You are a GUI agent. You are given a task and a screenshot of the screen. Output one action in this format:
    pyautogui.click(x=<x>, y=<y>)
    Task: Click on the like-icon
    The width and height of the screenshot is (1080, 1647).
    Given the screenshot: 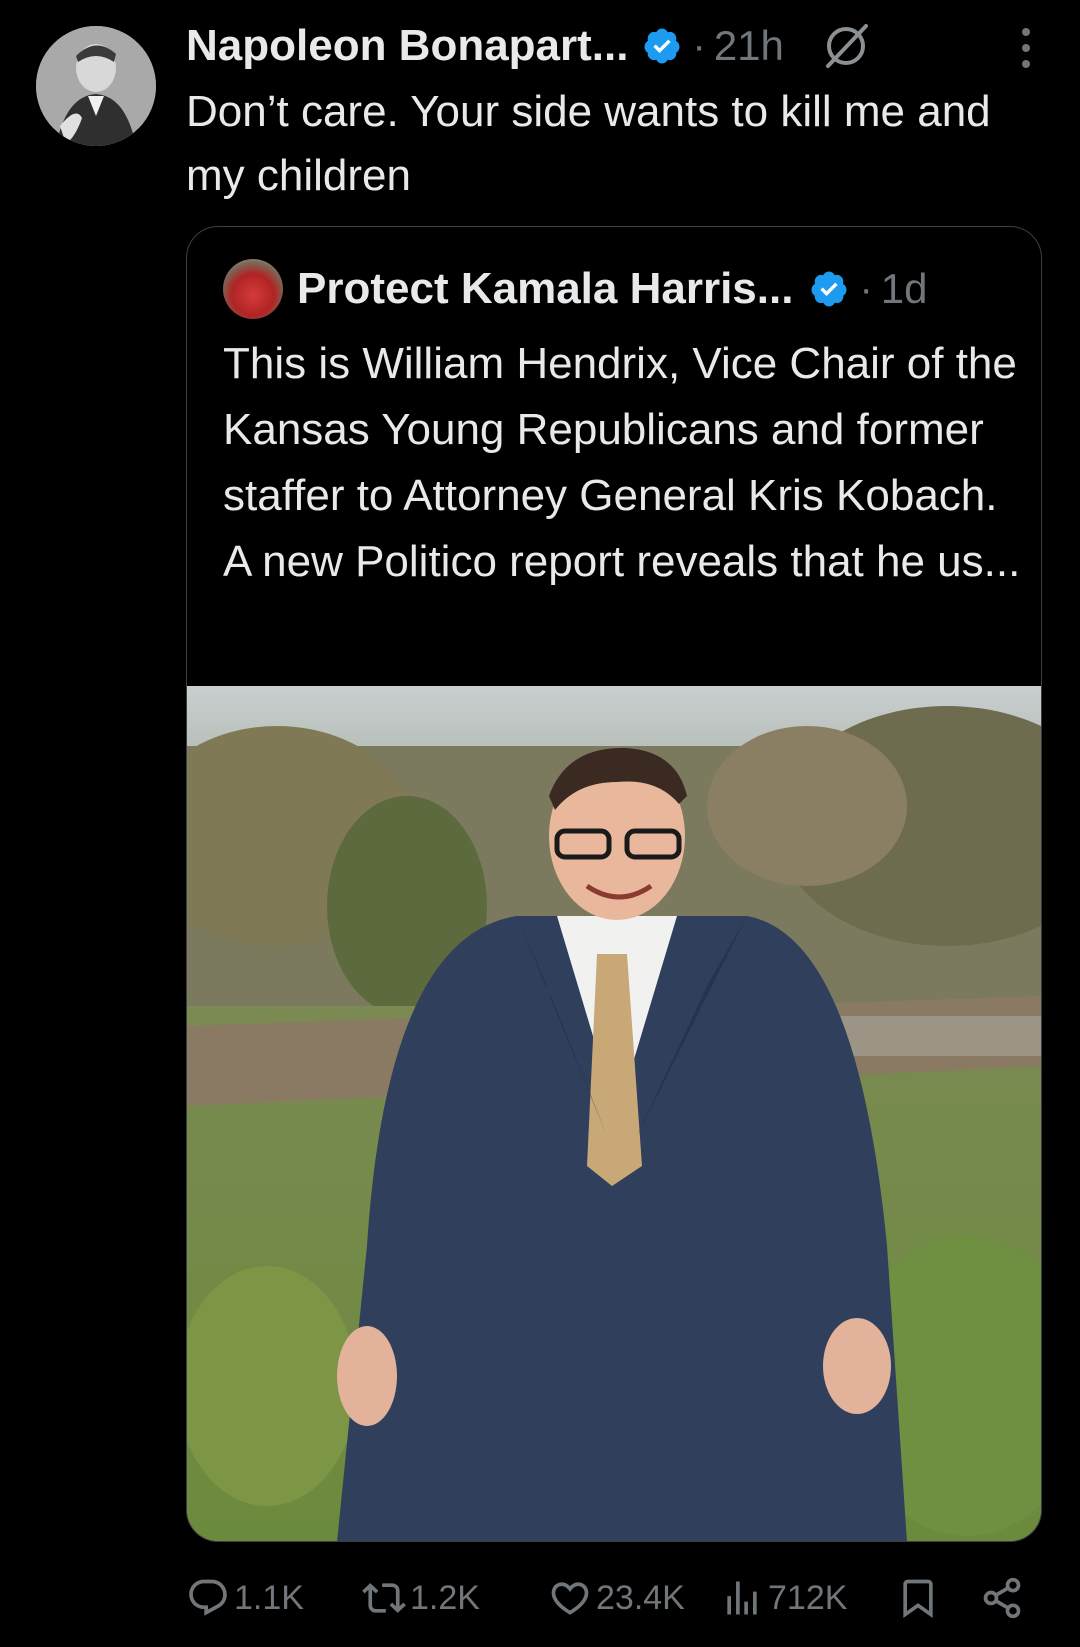 What is the action you would take?
    pyautogui.click(x=570, y=1598)
    